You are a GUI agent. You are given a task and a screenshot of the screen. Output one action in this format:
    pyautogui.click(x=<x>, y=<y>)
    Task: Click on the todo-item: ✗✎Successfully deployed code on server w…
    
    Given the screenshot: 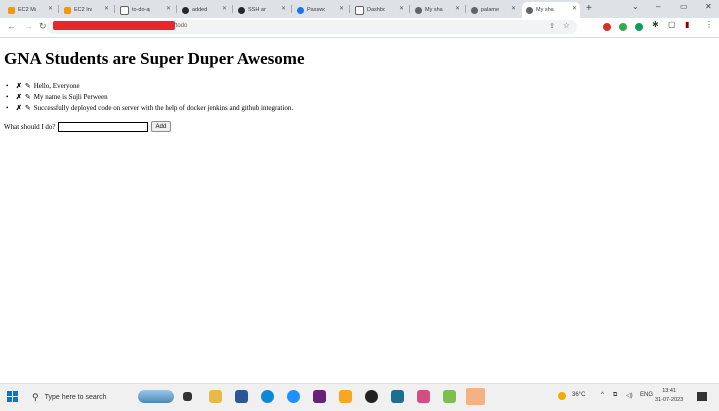 What is the action you would take?
    pyautogui.click(x=149, y=108)
    